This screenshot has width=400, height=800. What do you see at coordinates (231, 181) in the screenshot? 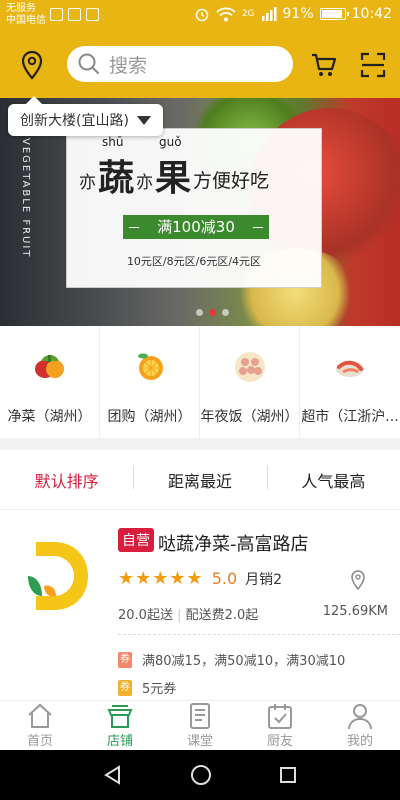
I see `headline-part: 方便好吃` at bounding box center [231, 181].